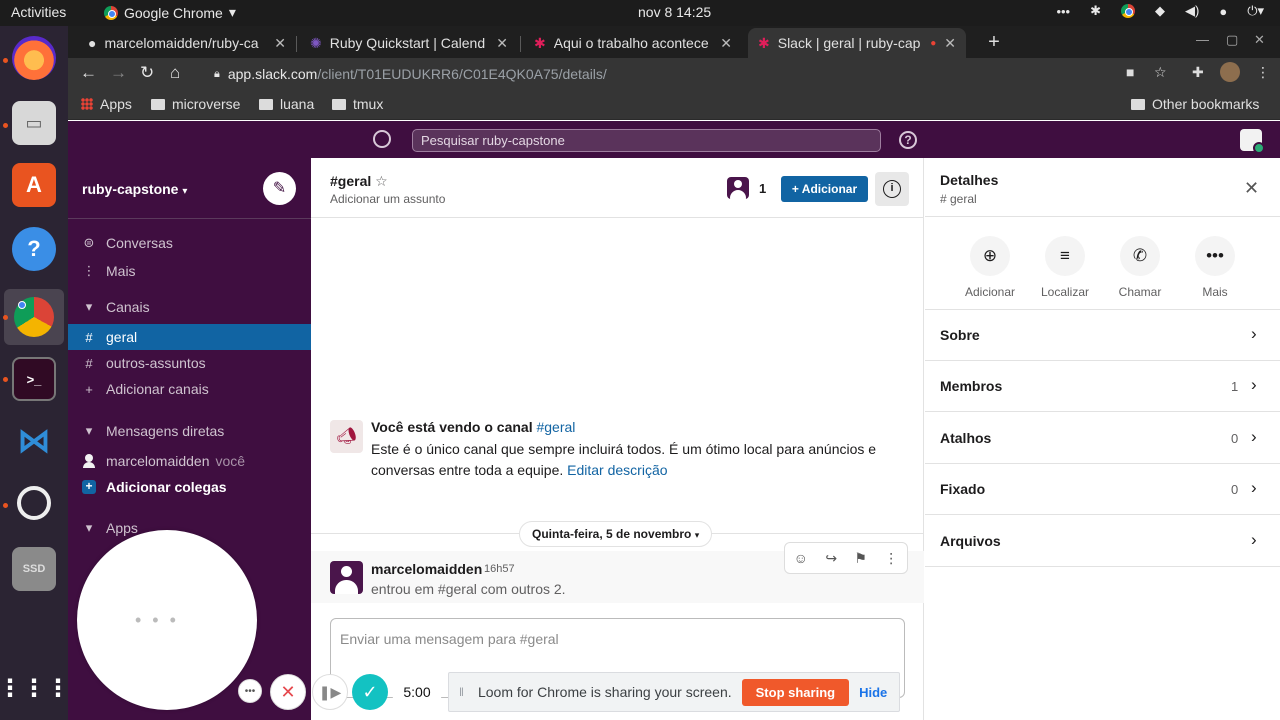 The height and width of the screenshot is (720, 1280). I want to click on close-window-icon: ✕, so click(1259, 40).